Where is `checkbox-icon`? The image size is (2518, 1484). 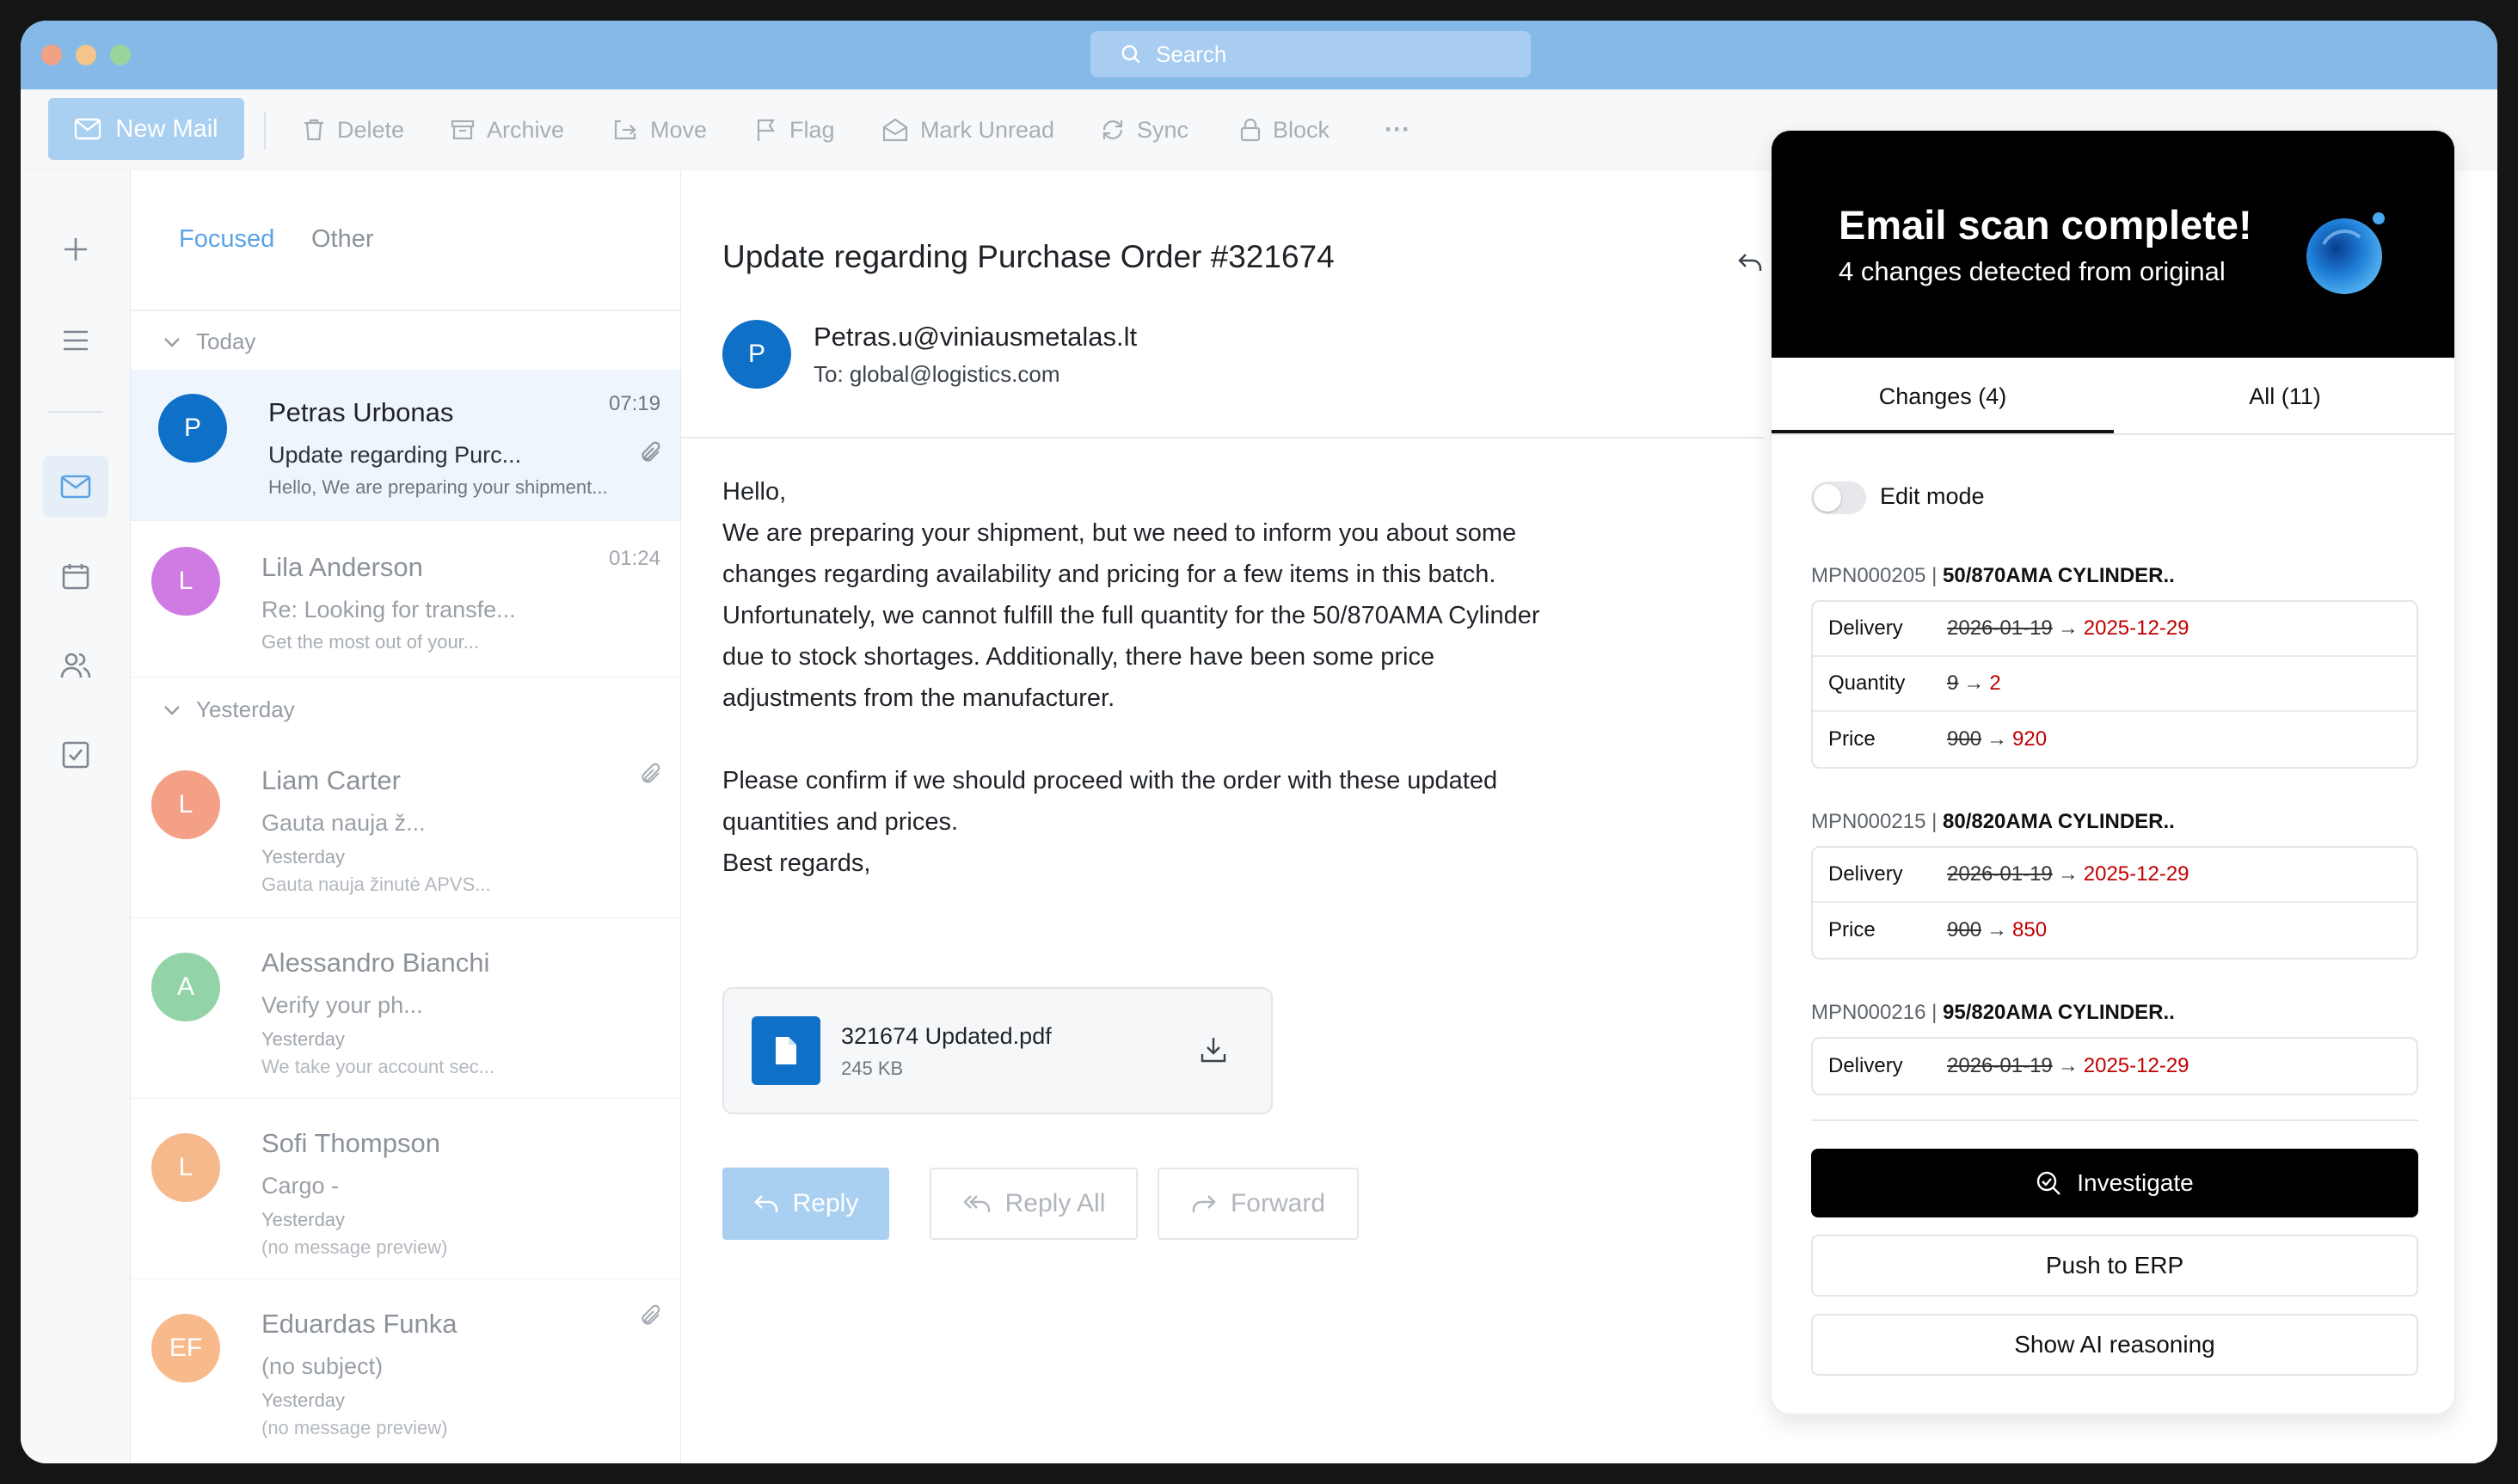 checkbox-icon is located at coordinates (76, 755).